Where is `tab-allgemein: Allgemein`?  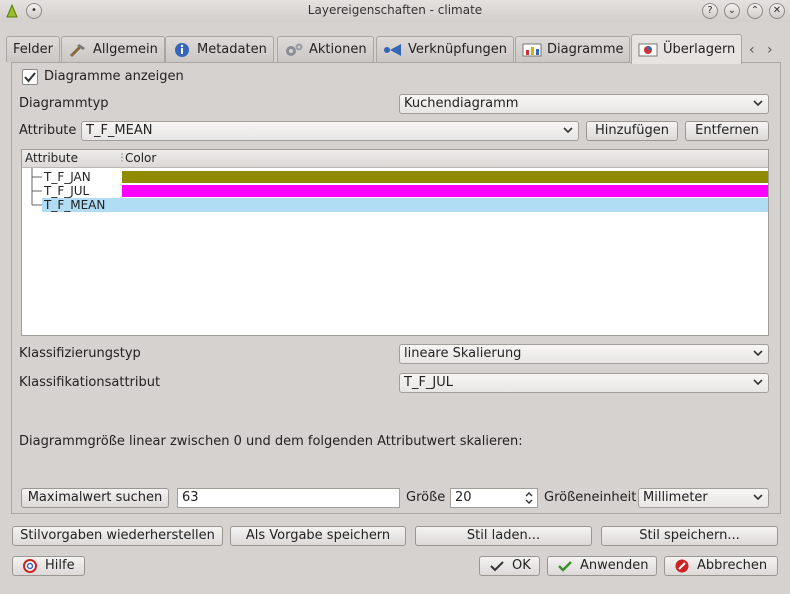 tab-allgemein: Allgemein is located at coordinates (113, 49).